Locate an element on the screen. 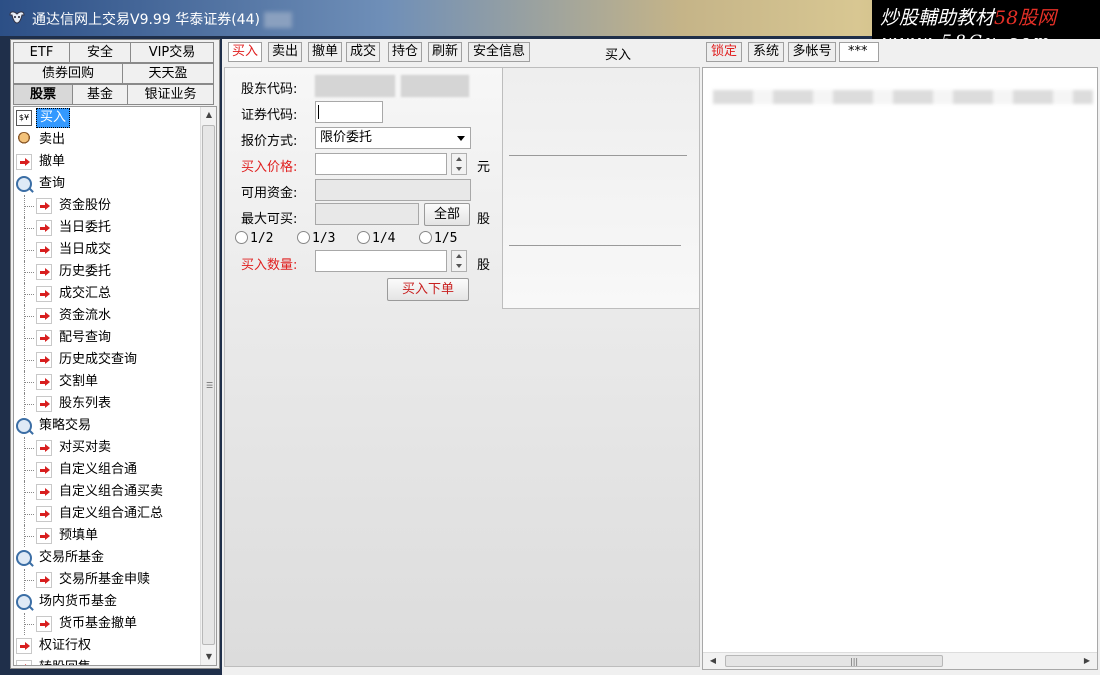 The image size is (1100, 675). tree-scrollbar: ▲ ☰ ▼ is located at coordinates (208, 386).